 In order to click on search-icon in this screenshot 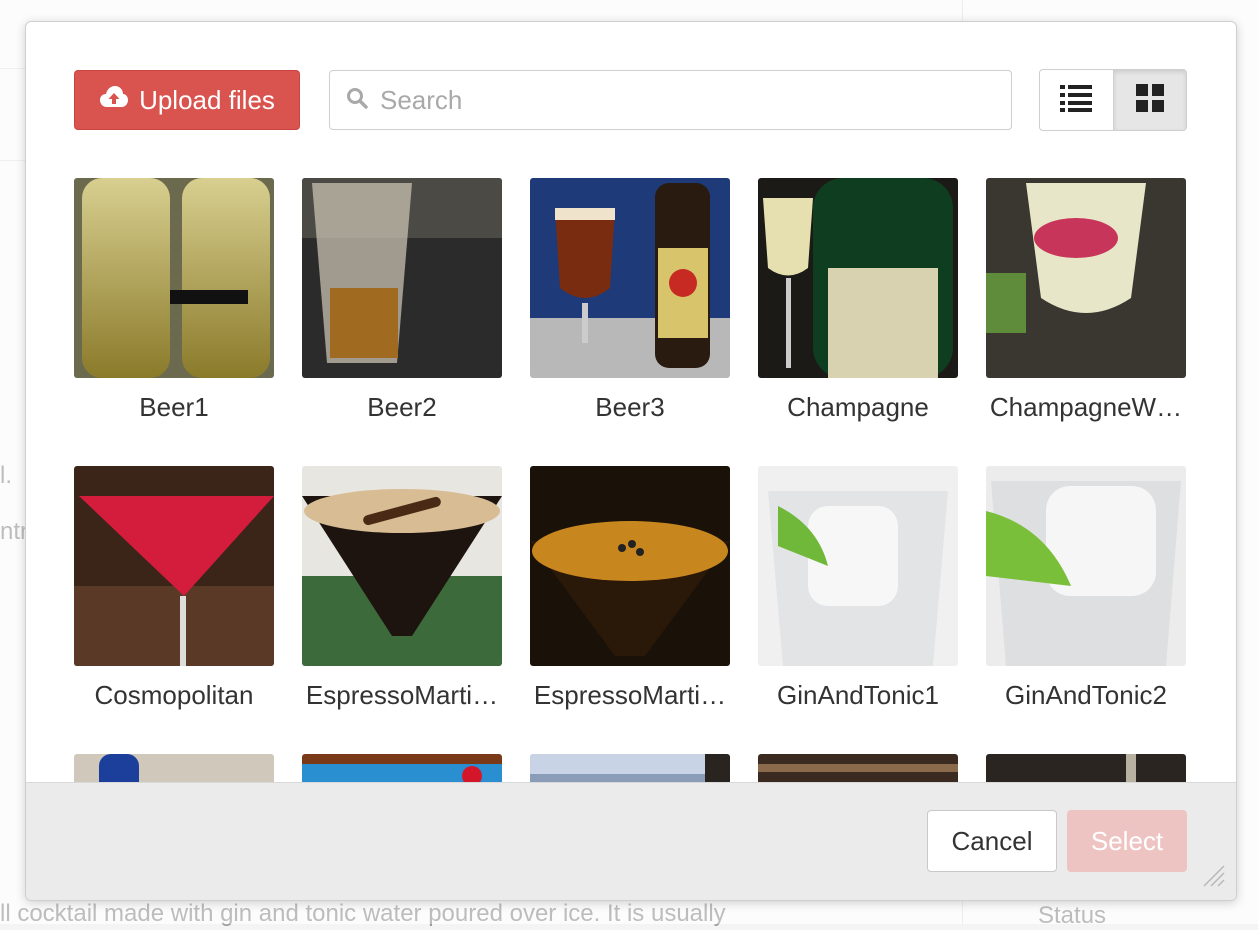, I will do `click(357, 100)`.